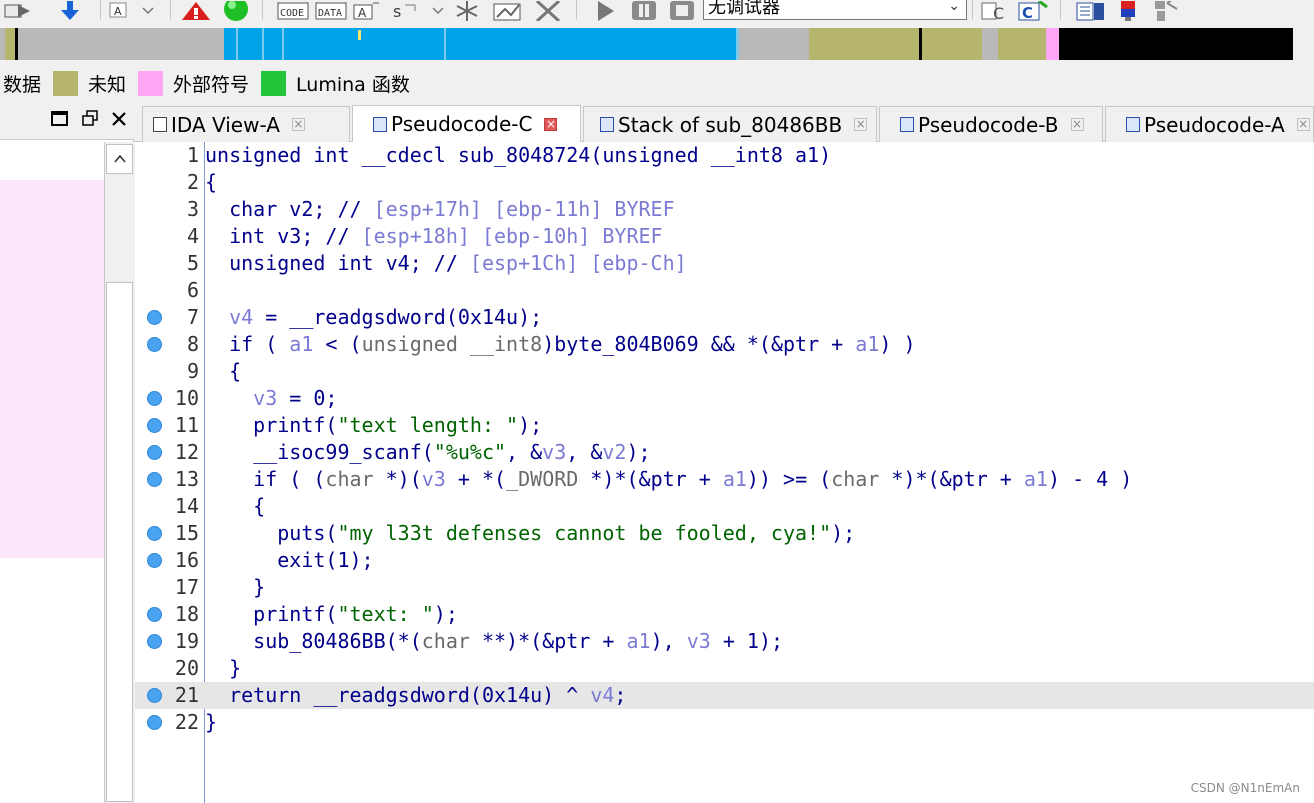 This screenshot has width=1314, height=803. Describe the element at coordinates (995, 10) in the screenshot. I see `cpu-icon: C` at that location.